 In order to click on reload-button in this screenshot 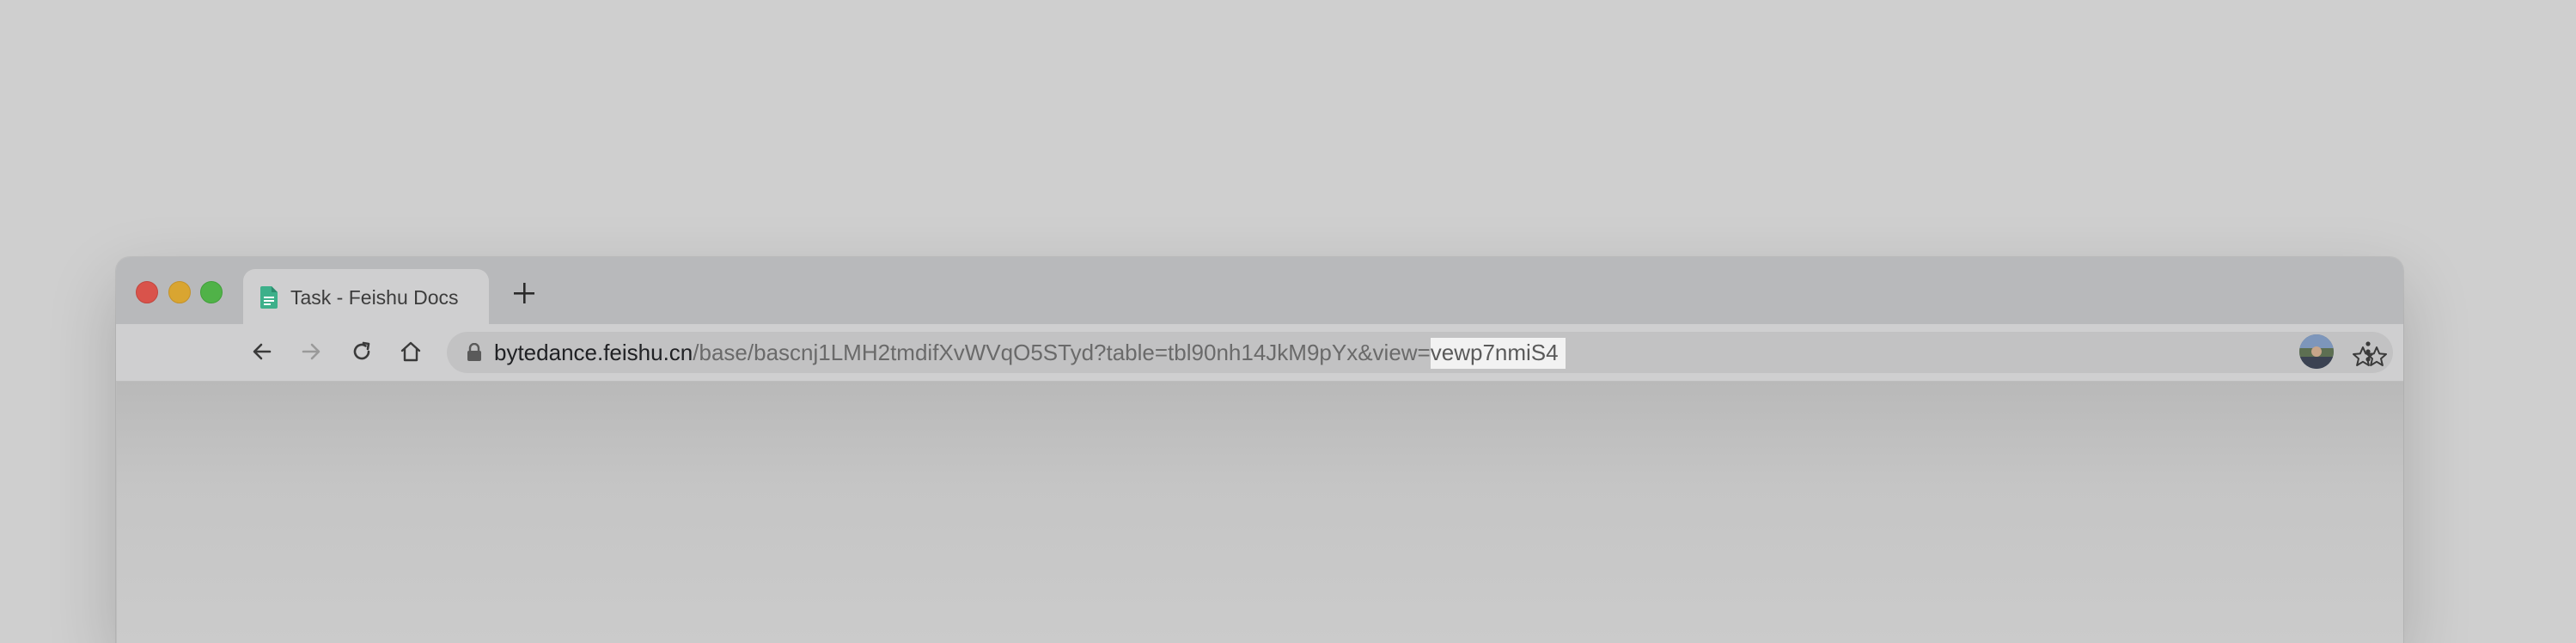, I will do `click(362, 351)`.